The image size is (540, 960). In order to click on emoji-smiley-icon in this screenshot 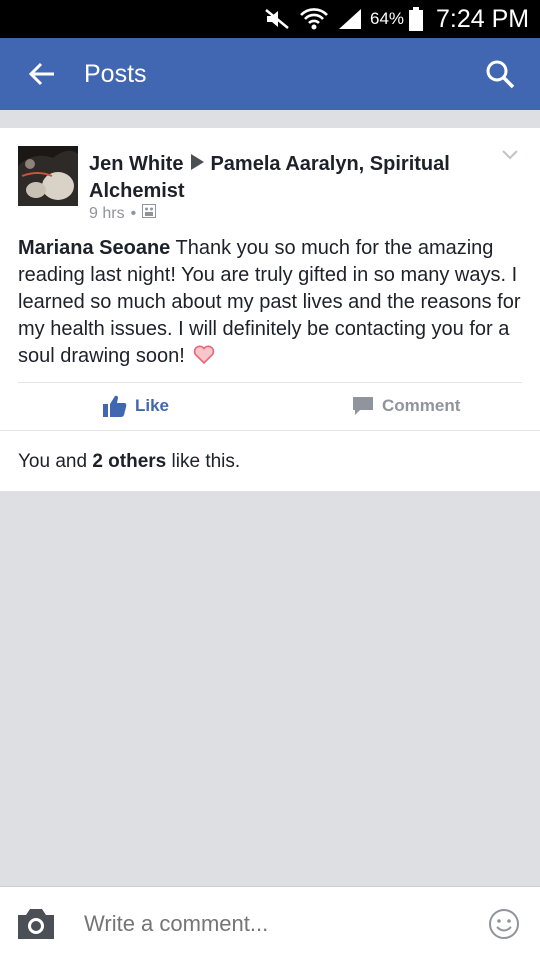, I will do `click(504, 924)`.